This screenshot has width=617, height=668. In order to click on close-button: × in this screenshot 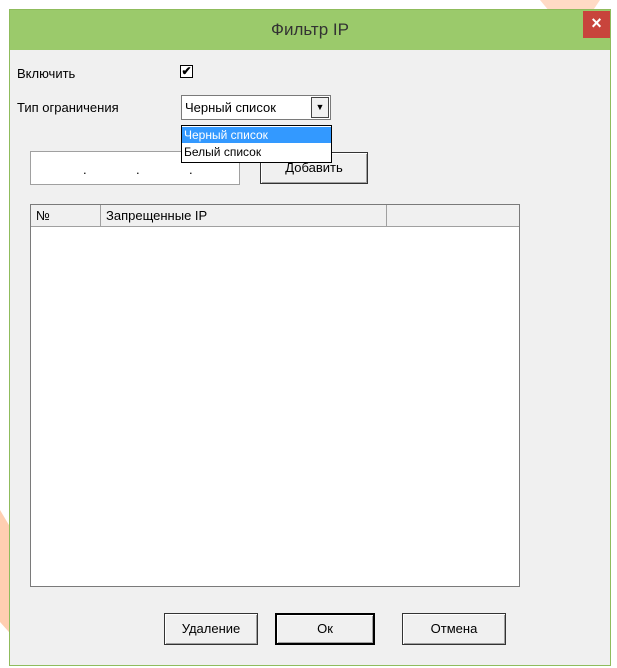, I will do `click(596, 24)`.